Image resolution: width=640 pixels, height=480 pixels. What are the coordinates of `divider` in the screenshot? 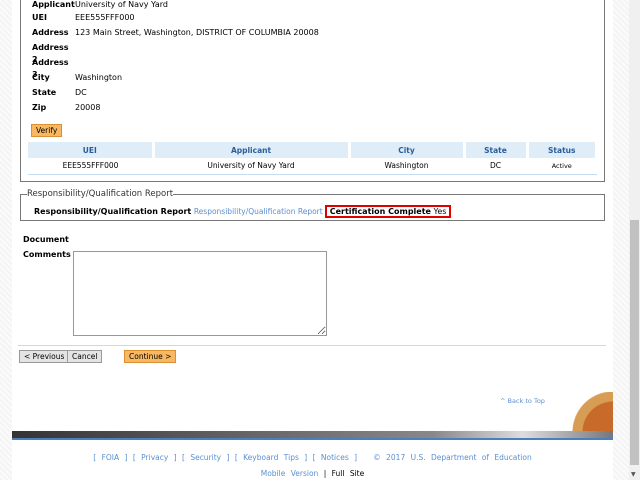 It's located at (312, 345).